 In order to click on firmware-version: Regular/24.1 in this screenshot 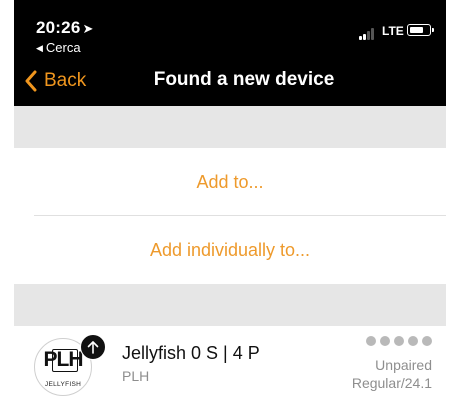, I will do `click(391, 383)`.